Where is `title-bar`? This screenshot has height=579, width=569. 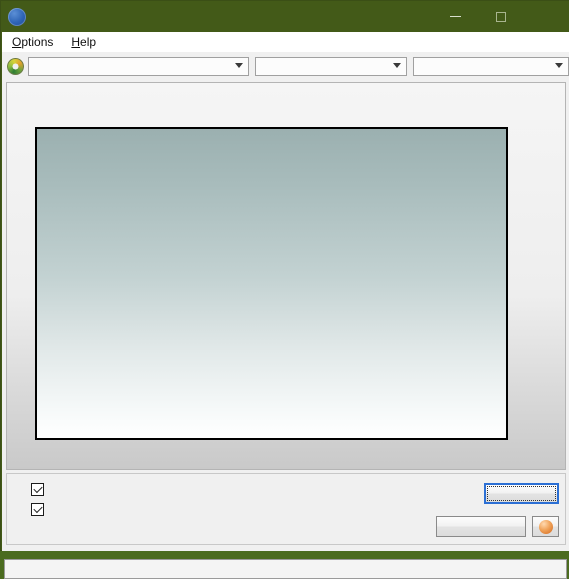 title-bar is located at coordinates (285, 16).